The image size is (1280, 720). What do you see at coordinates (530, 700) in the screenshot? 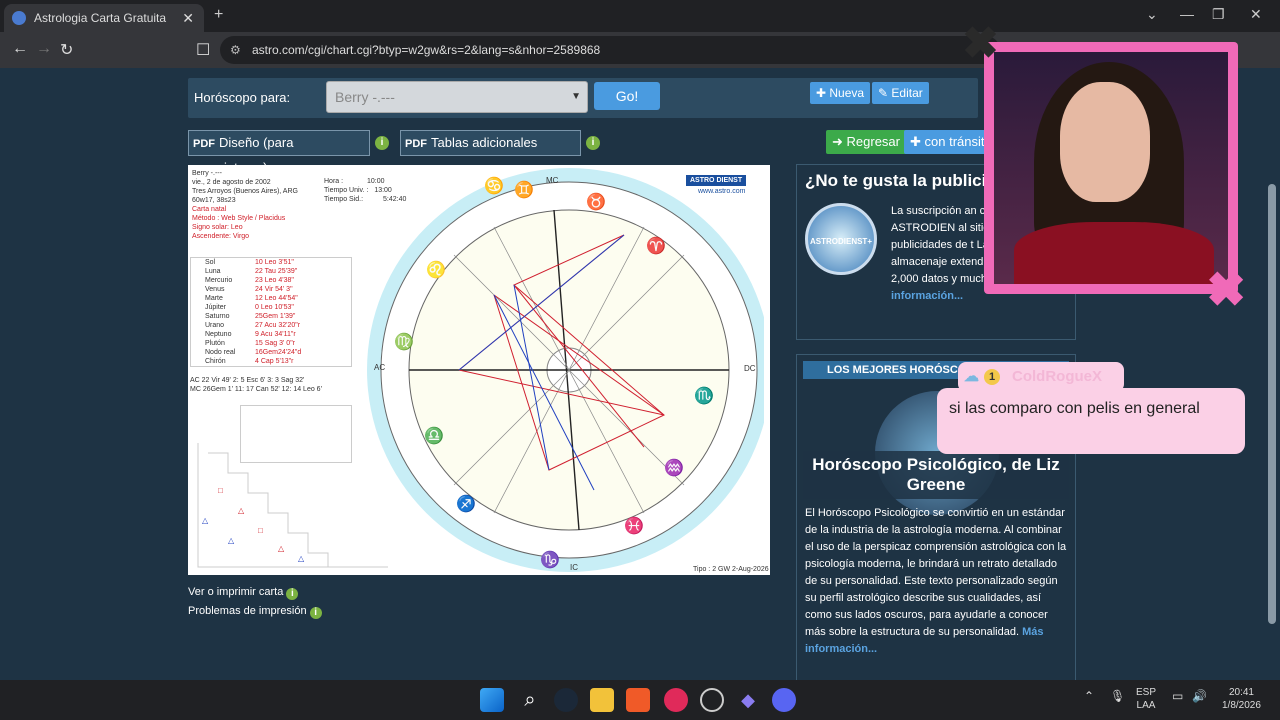
I see `search-icon: ⌕` at bounding box center [530, 700].